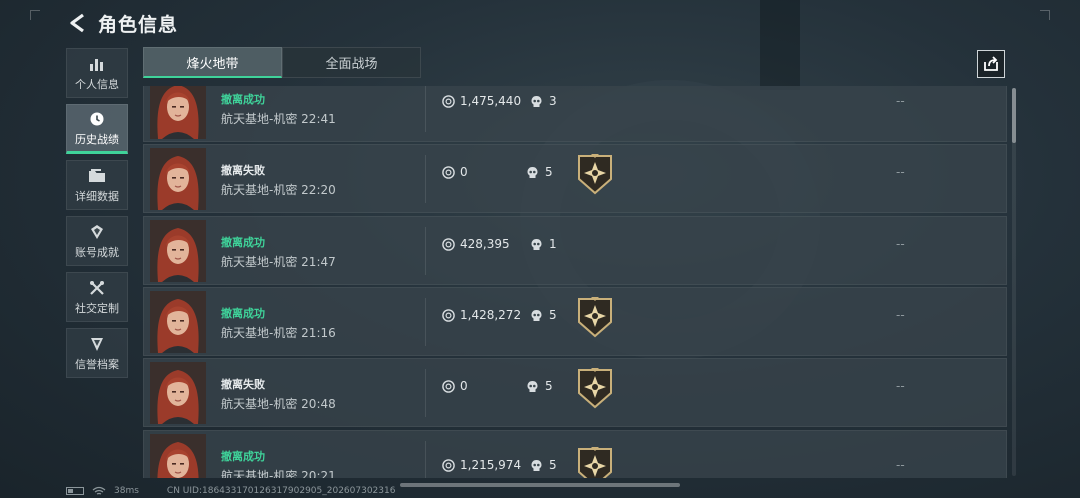 This screenshot has height=498, width=1080. What do you see at coordinates (97, 353) in the screenshot?
I see `sidebar-item-reputation: 信誉档案` at bounding box center [97, 353].